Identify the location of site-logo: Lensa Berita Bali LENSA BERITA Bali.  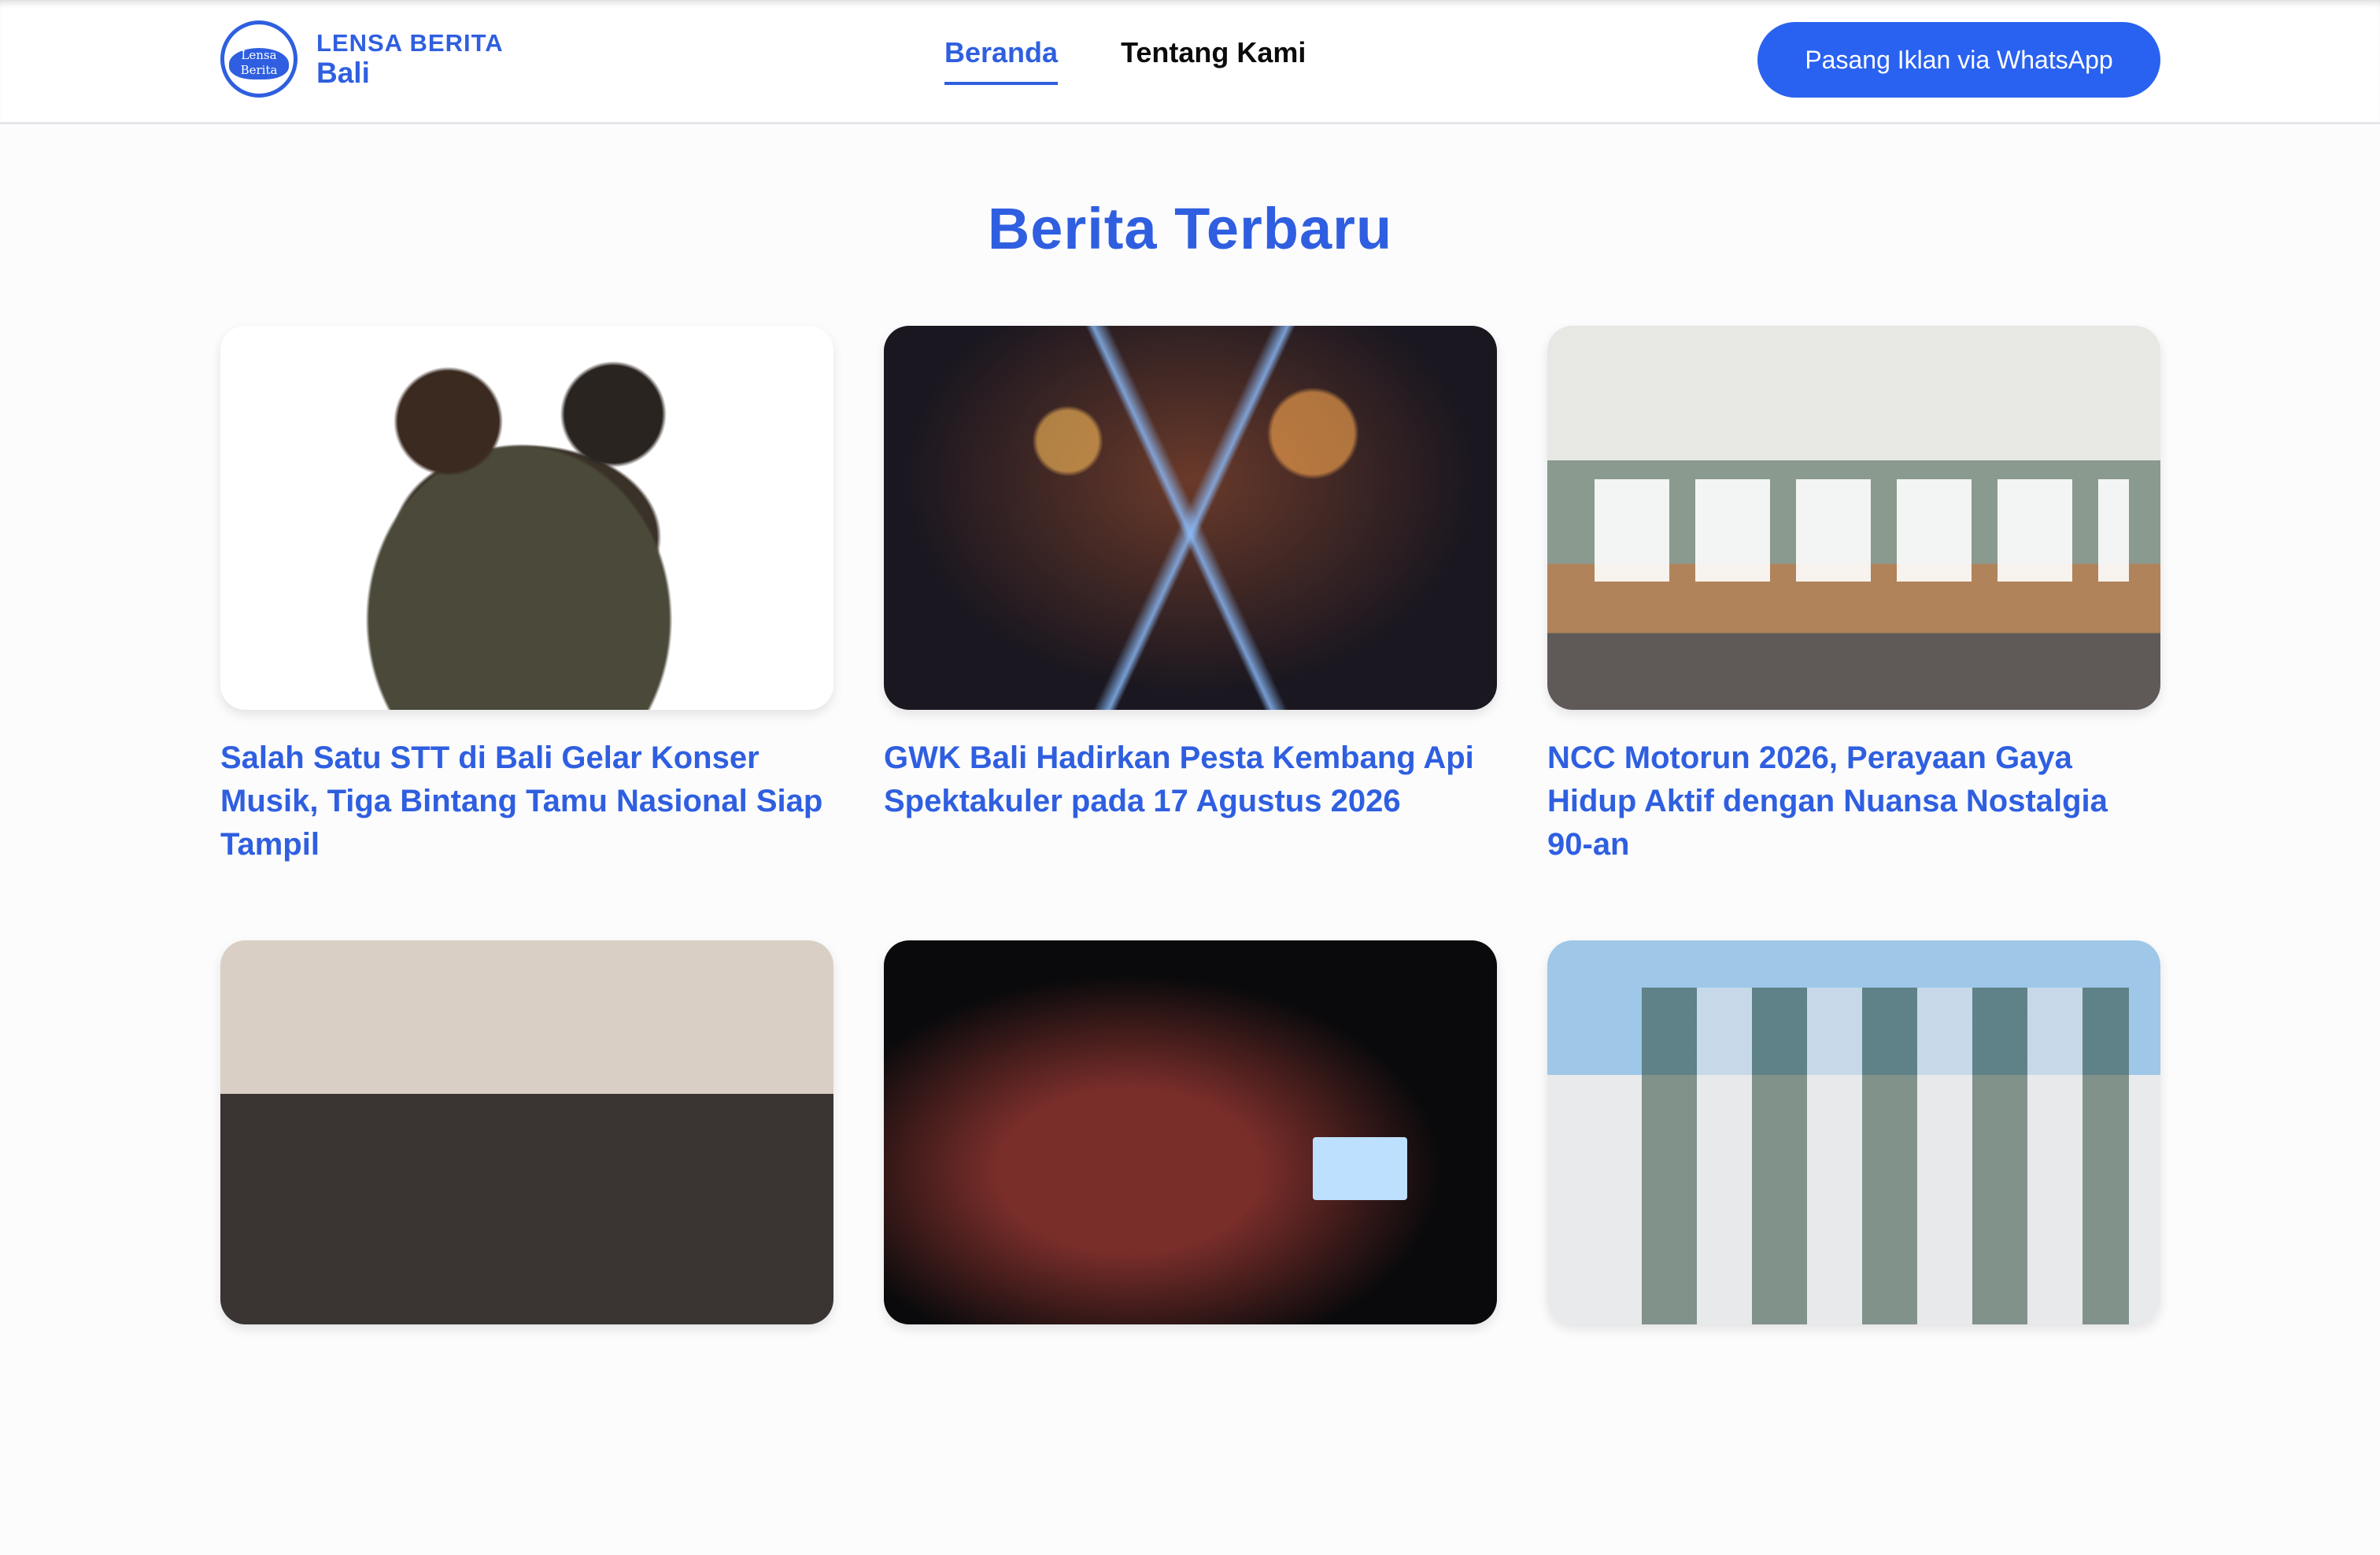
(362, 59).